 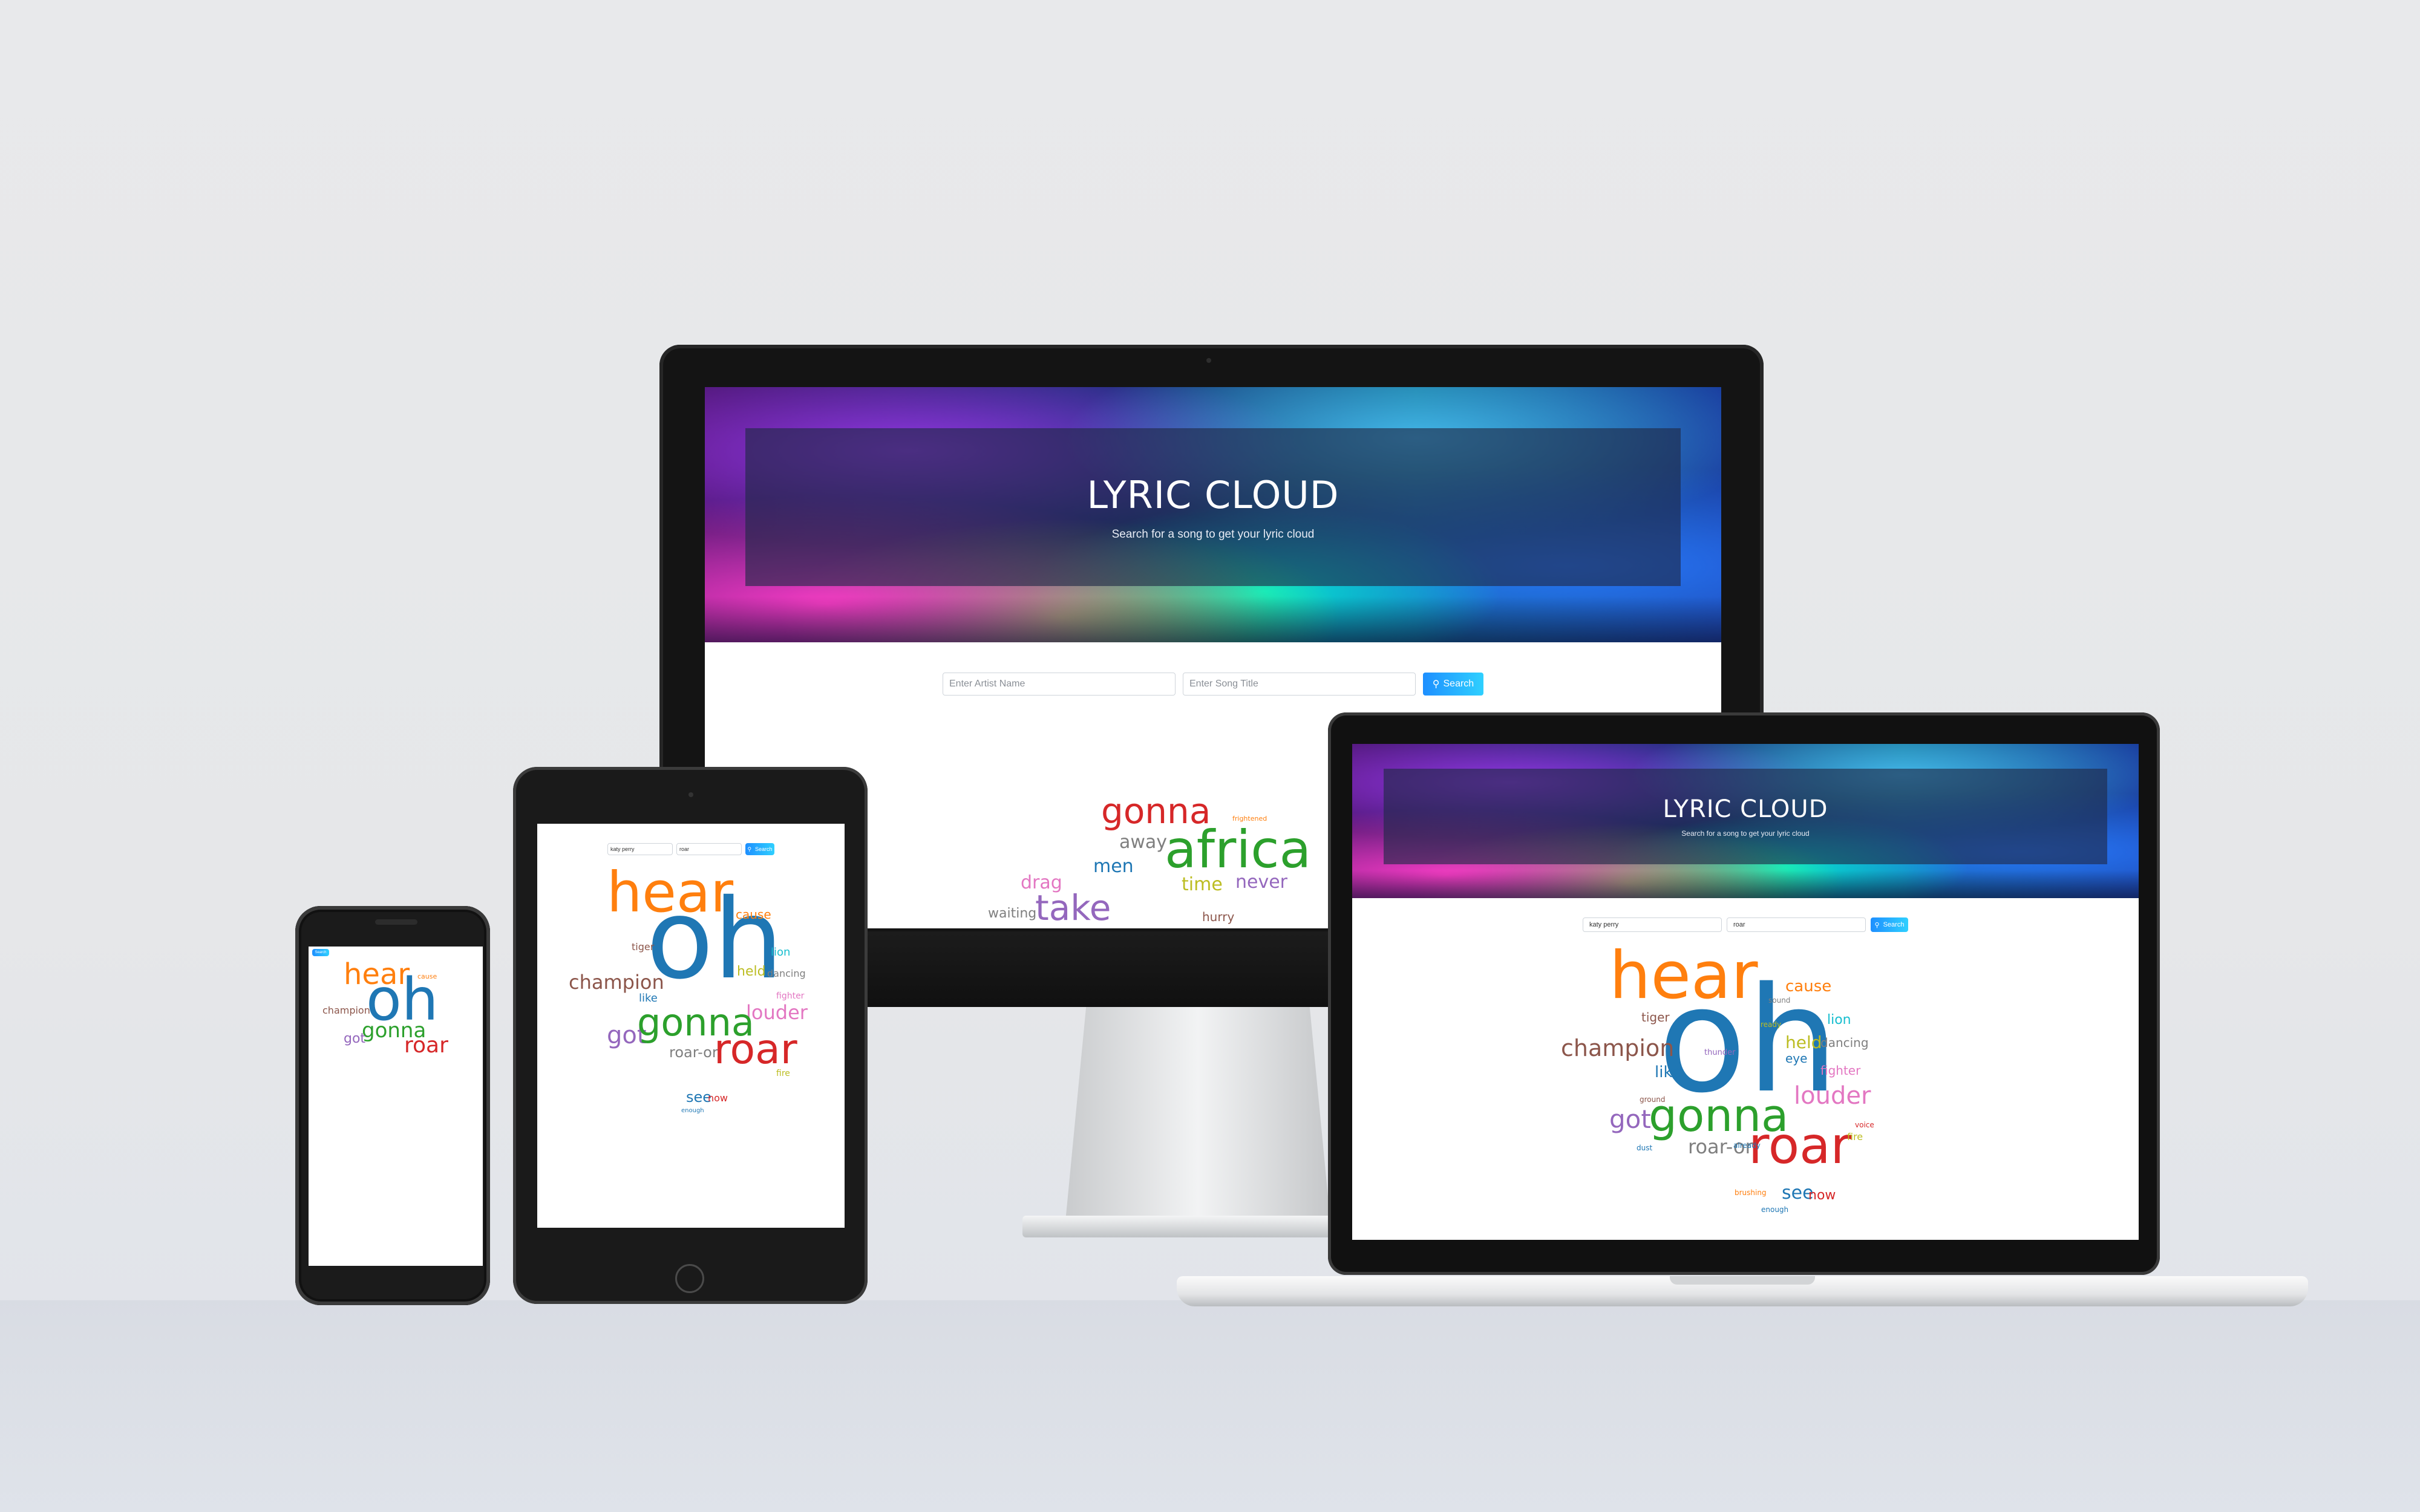 What do you see at coordinates (1261, 882) in the screenshot?
I see `cloud-word: never` at bounding box center [1261, 882].